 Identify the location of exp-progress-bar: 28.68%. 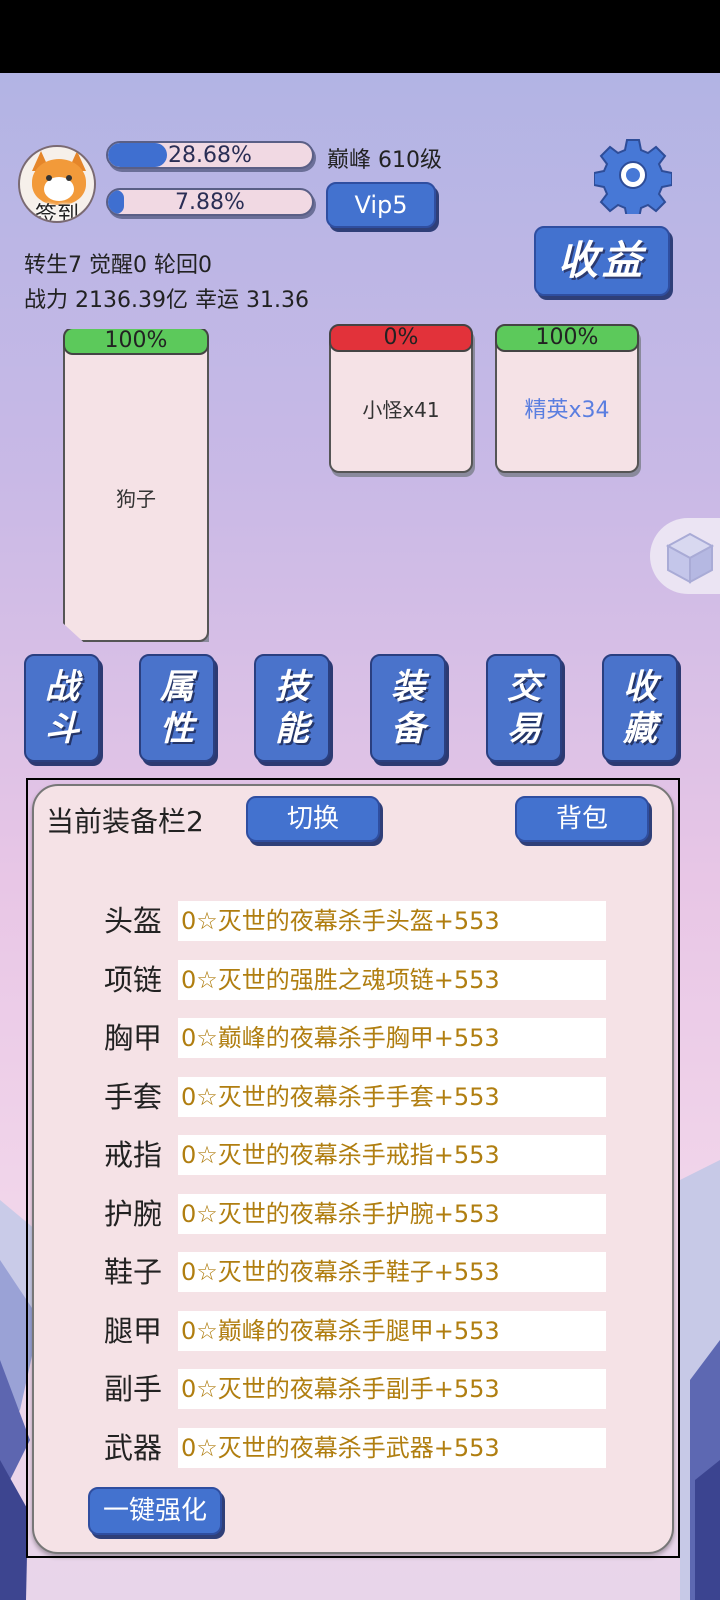
(210, 155).